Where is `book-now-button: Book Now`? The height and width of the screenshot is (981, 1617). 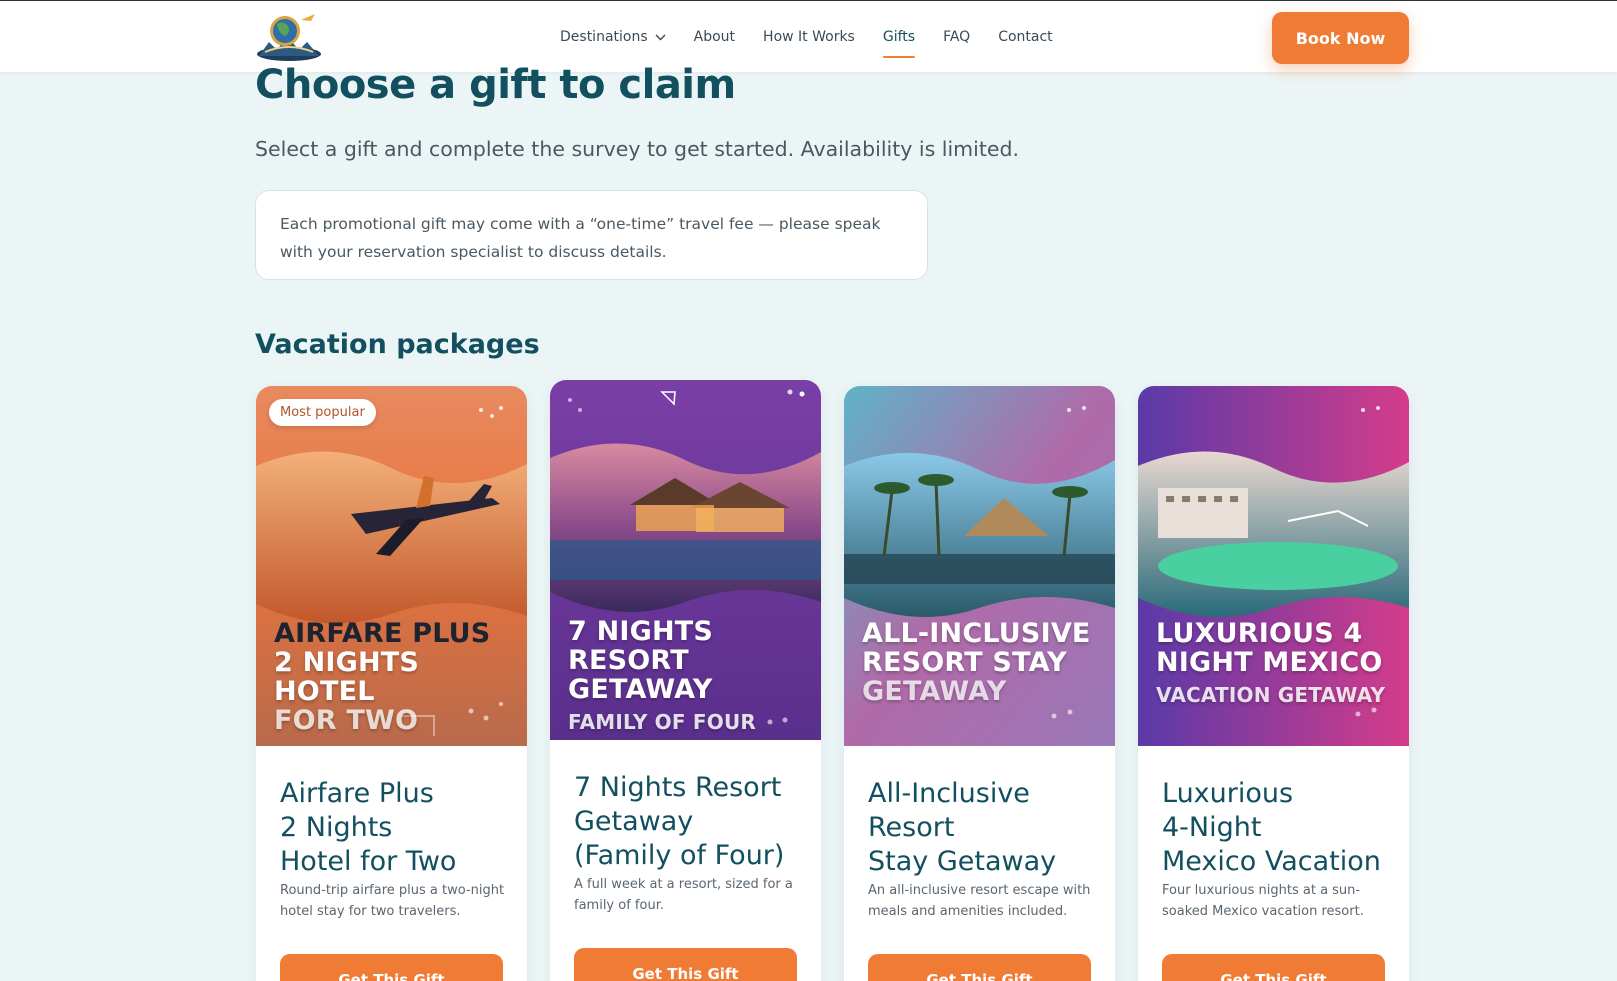
book-now-button: Book Now is located at coordinates (1340, 38).